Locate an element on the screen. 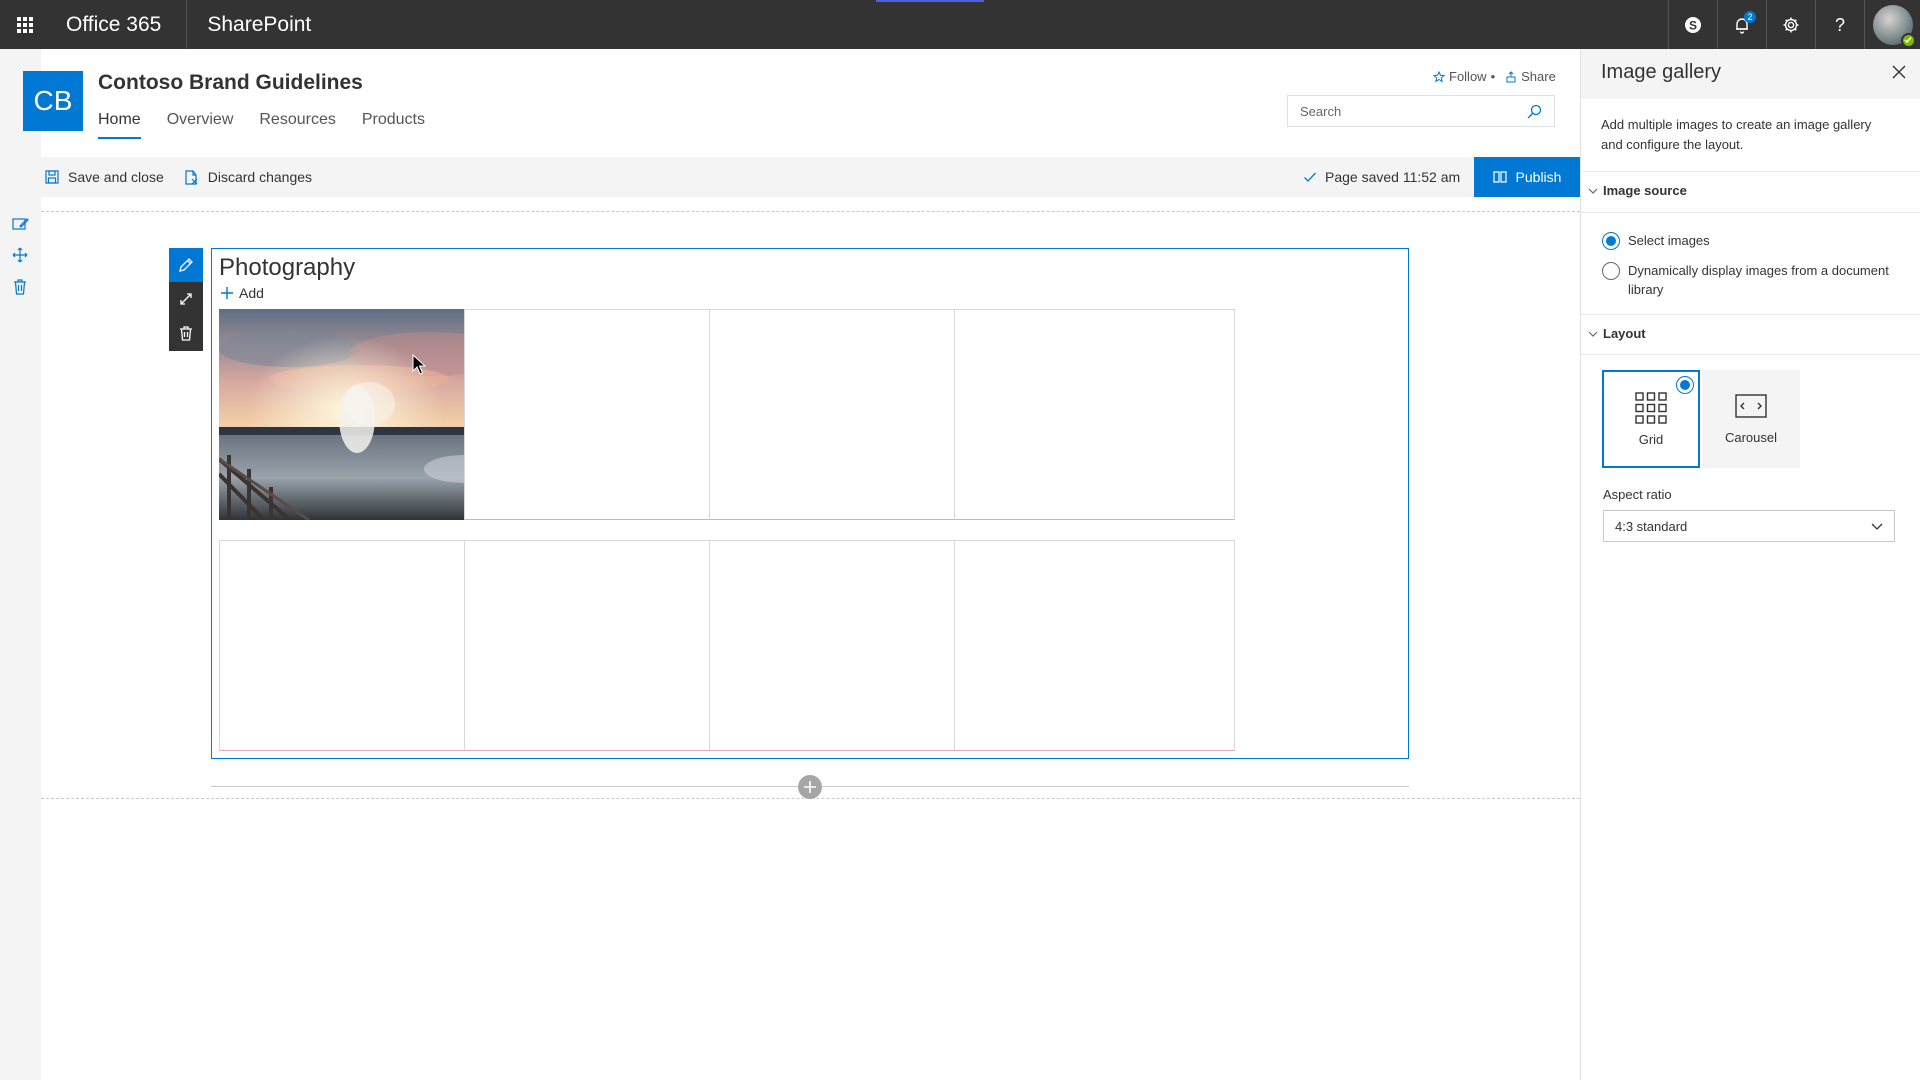  presence-available-icon is located at coordinates (1908, 40).